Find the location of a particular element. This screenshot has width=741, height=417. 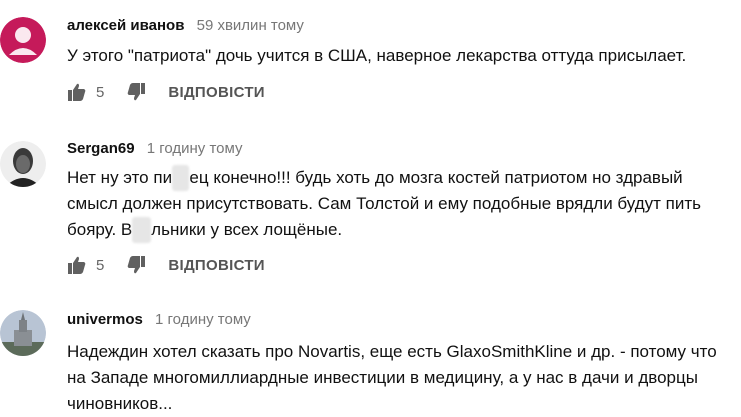

comment-header: univermos 1 годину тому is located at coordinates (159, 319).